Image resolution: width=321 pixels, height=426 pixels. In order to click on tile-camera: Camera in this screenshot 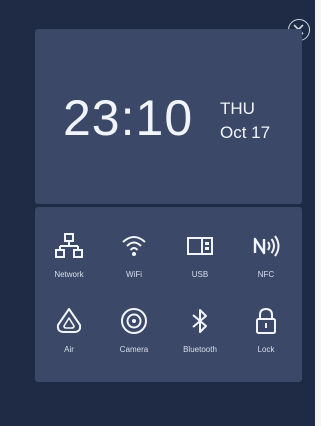, I will do `click(134, 337)`.